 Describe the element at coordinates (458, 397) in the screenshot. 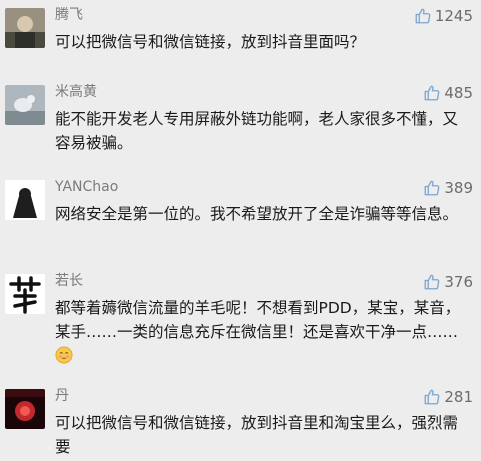

I see `like-count: 281` at that location.